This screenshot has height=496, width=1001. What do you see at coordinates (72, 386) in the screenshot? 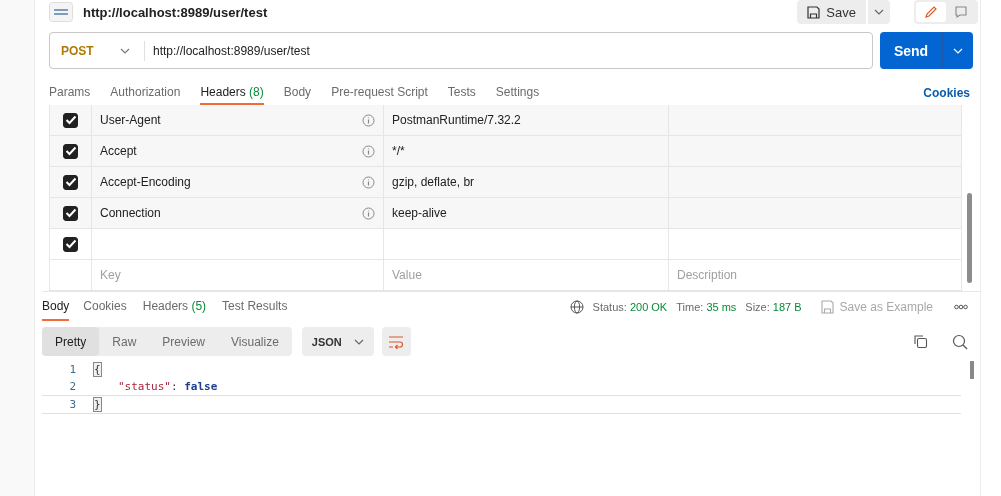
I see `line-number: 2` at bounding box center [72, 386].